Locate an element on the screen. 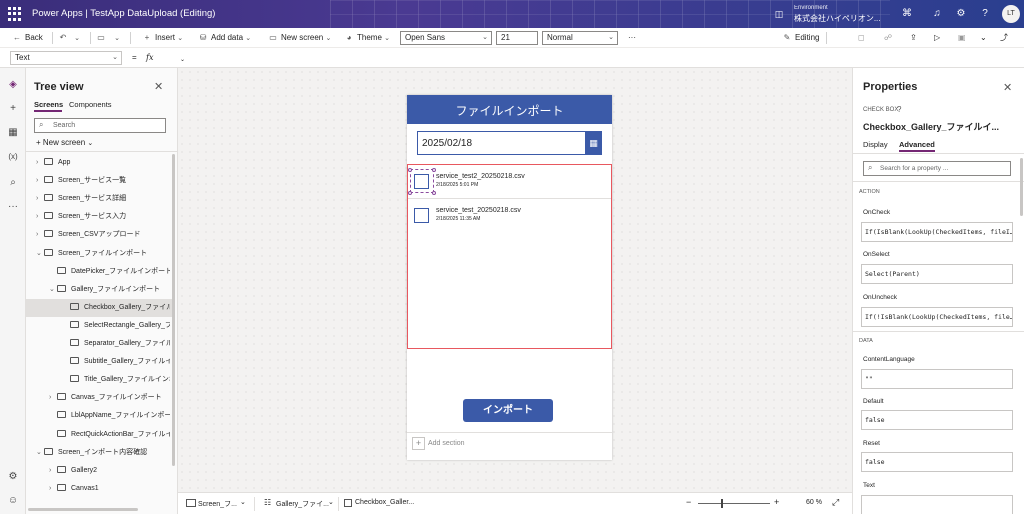 This screenshot has height=514, width=1024. share-icon: ☍ is located at coordinates (888, 38).